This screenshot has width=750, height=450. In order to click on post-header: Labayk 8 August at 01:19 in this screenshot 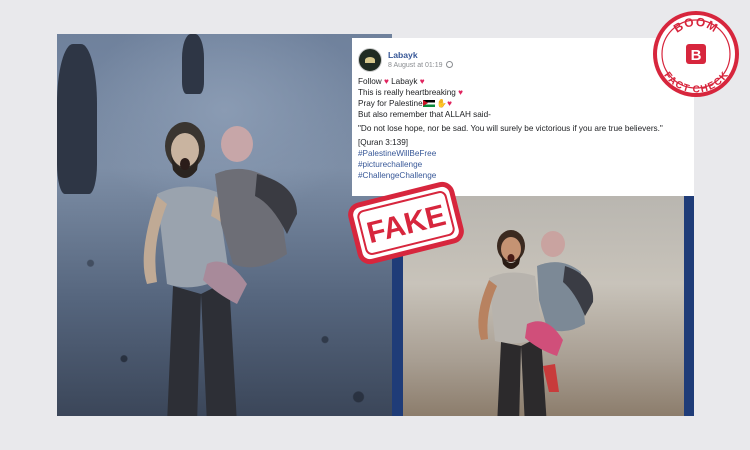, I will do `click(523, 60)`.